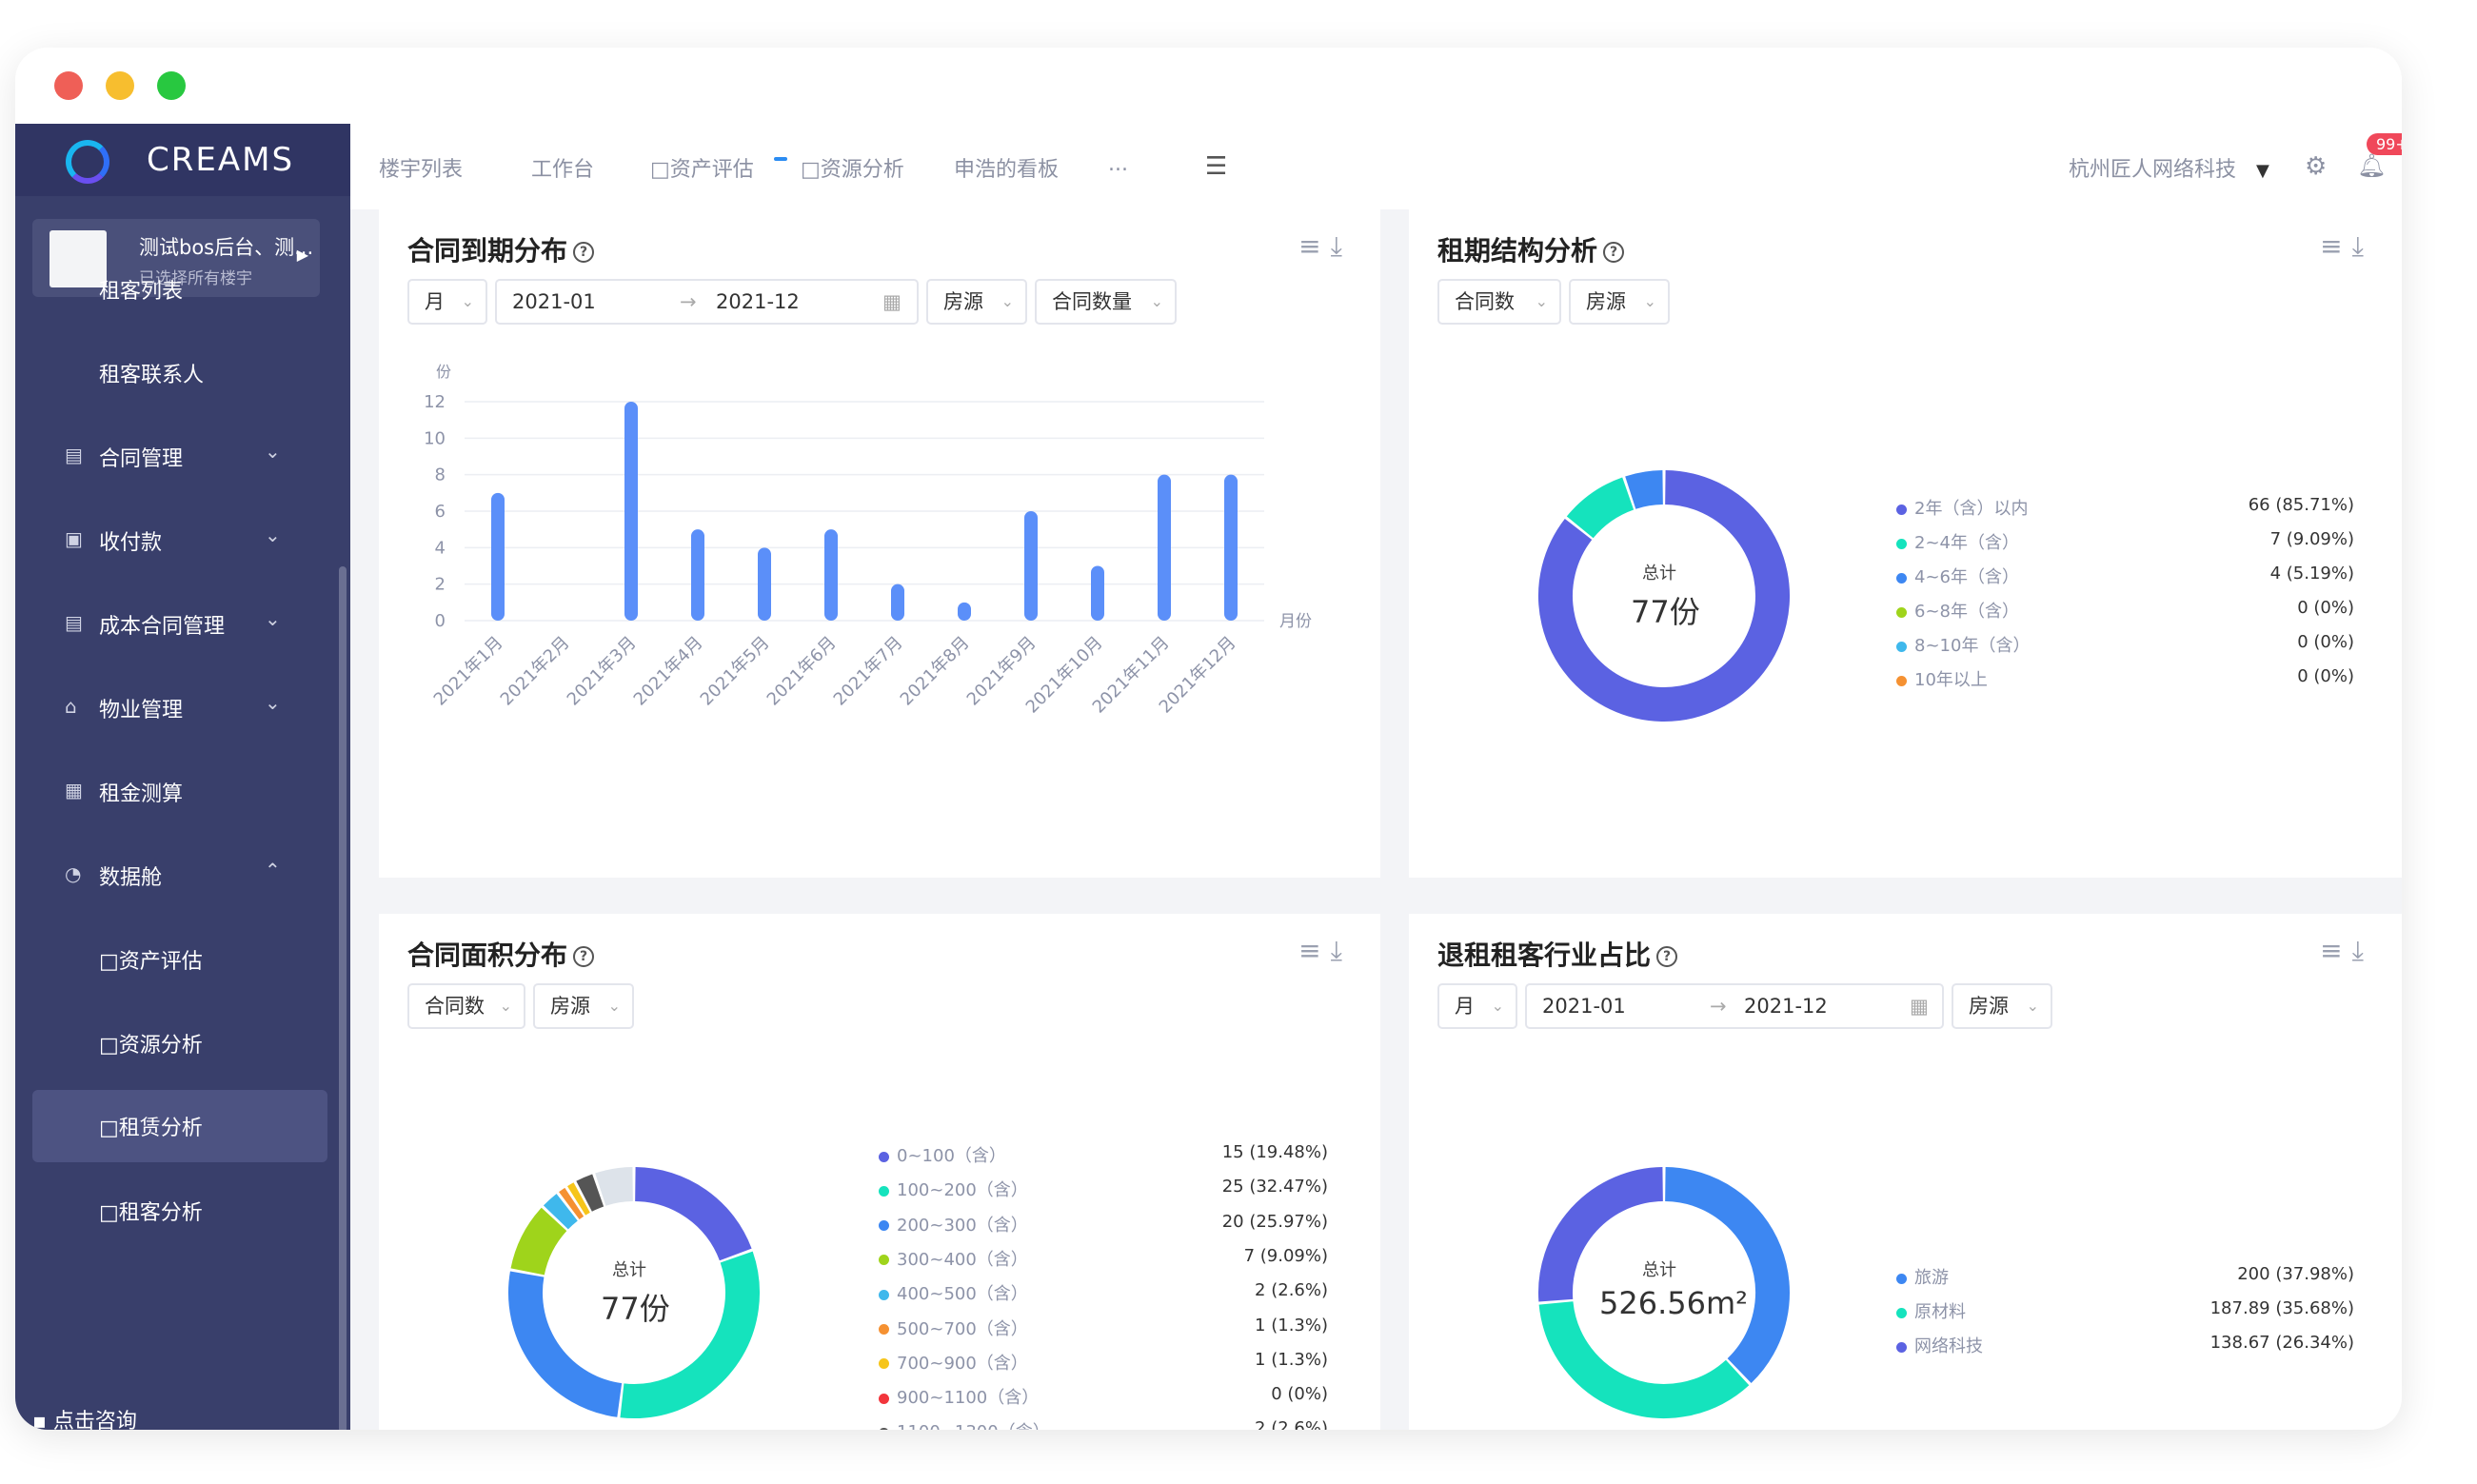 The image size is (2477, 1484). Describe the element at coordinates (953, 1189) in the screenshot. I see `legend-item: 100~200（含）` at that location.